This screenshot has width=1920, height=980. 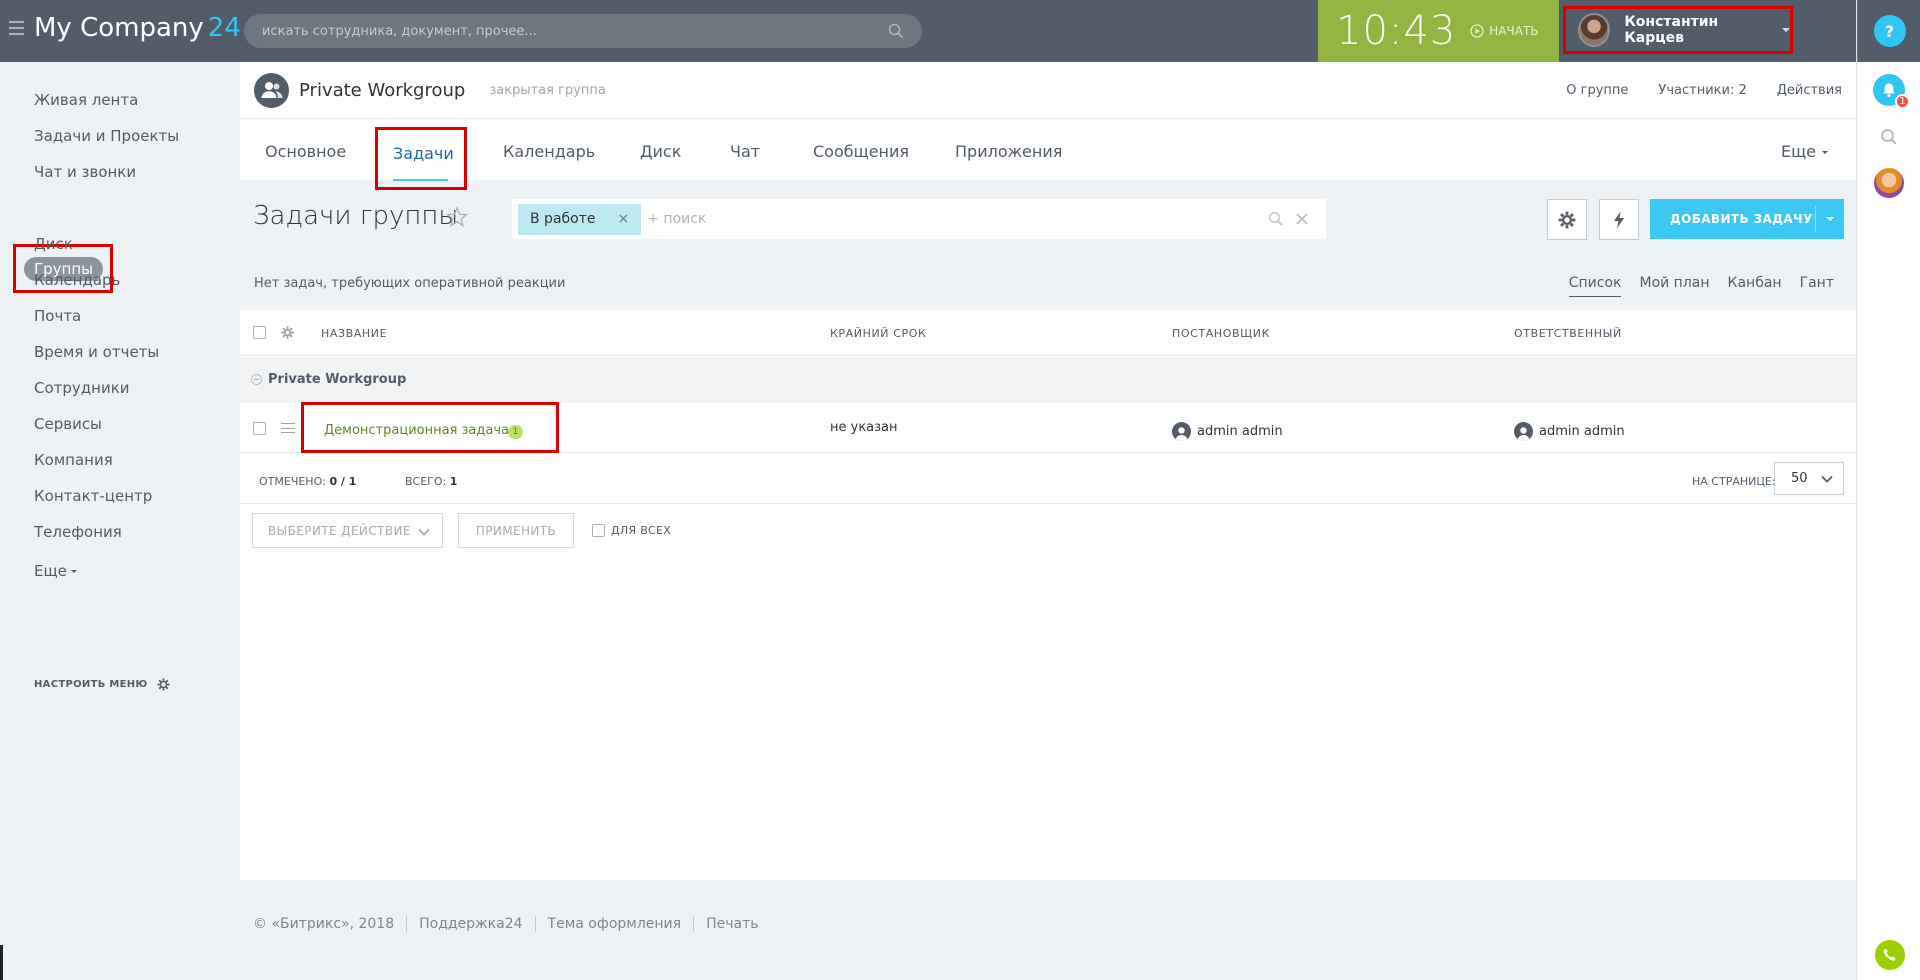 I want to click on clock: 10:43, so click(x=1396, y=31).